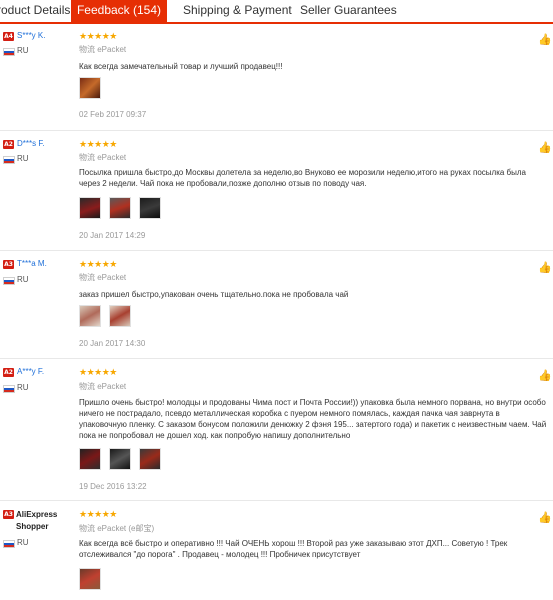 This screenshot has height=600, width=553. I want to click on tab-shipping-payment: Shipping & Payment, so click(237, 11).